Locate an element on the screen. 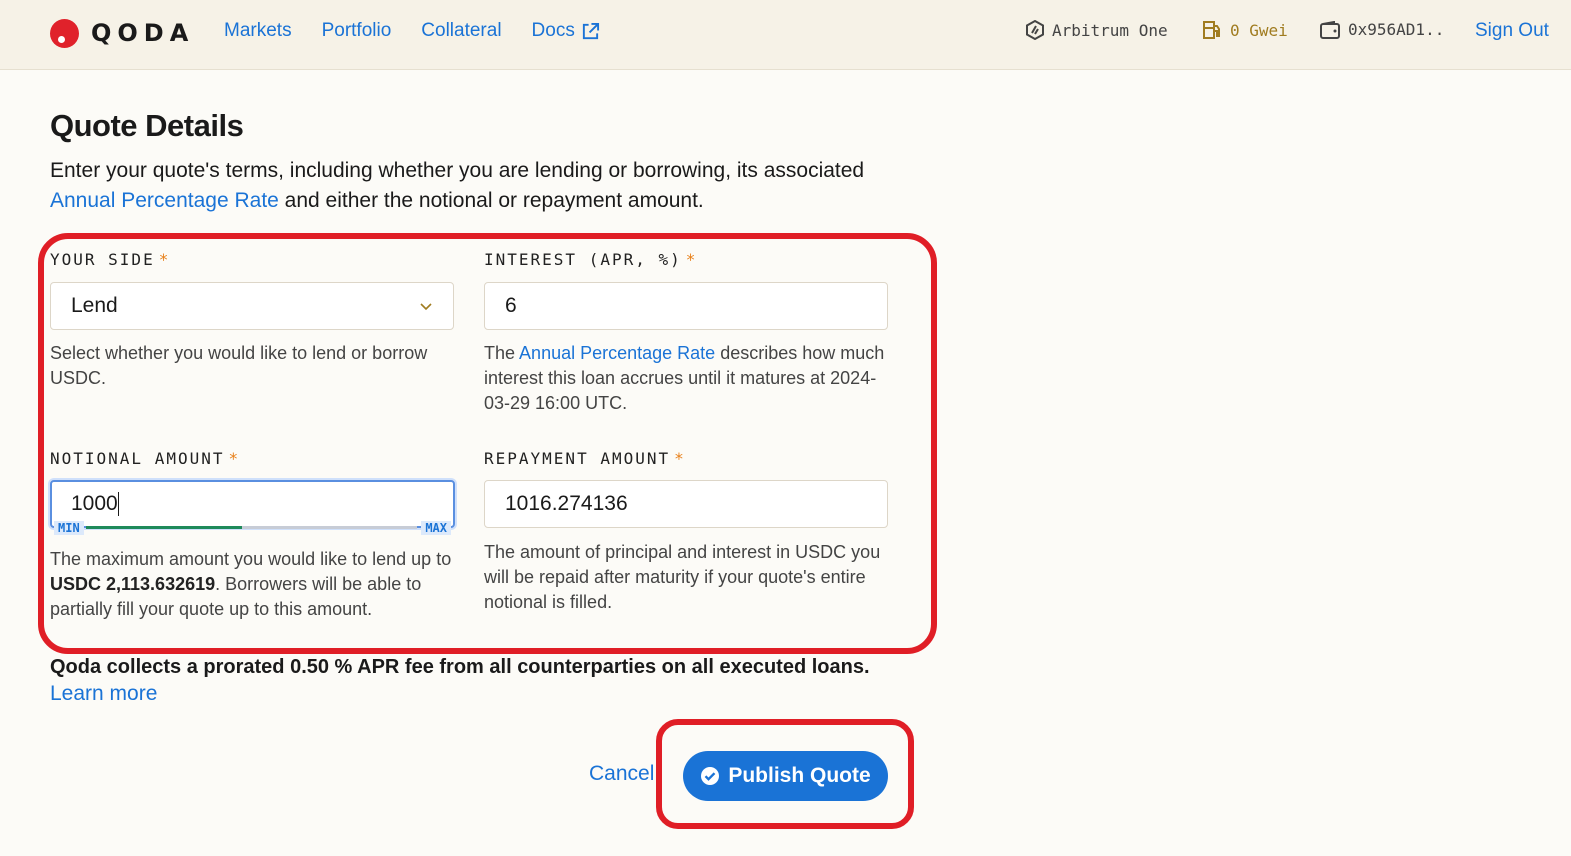  logo-text: QODA is located at coordinates (143, 33).